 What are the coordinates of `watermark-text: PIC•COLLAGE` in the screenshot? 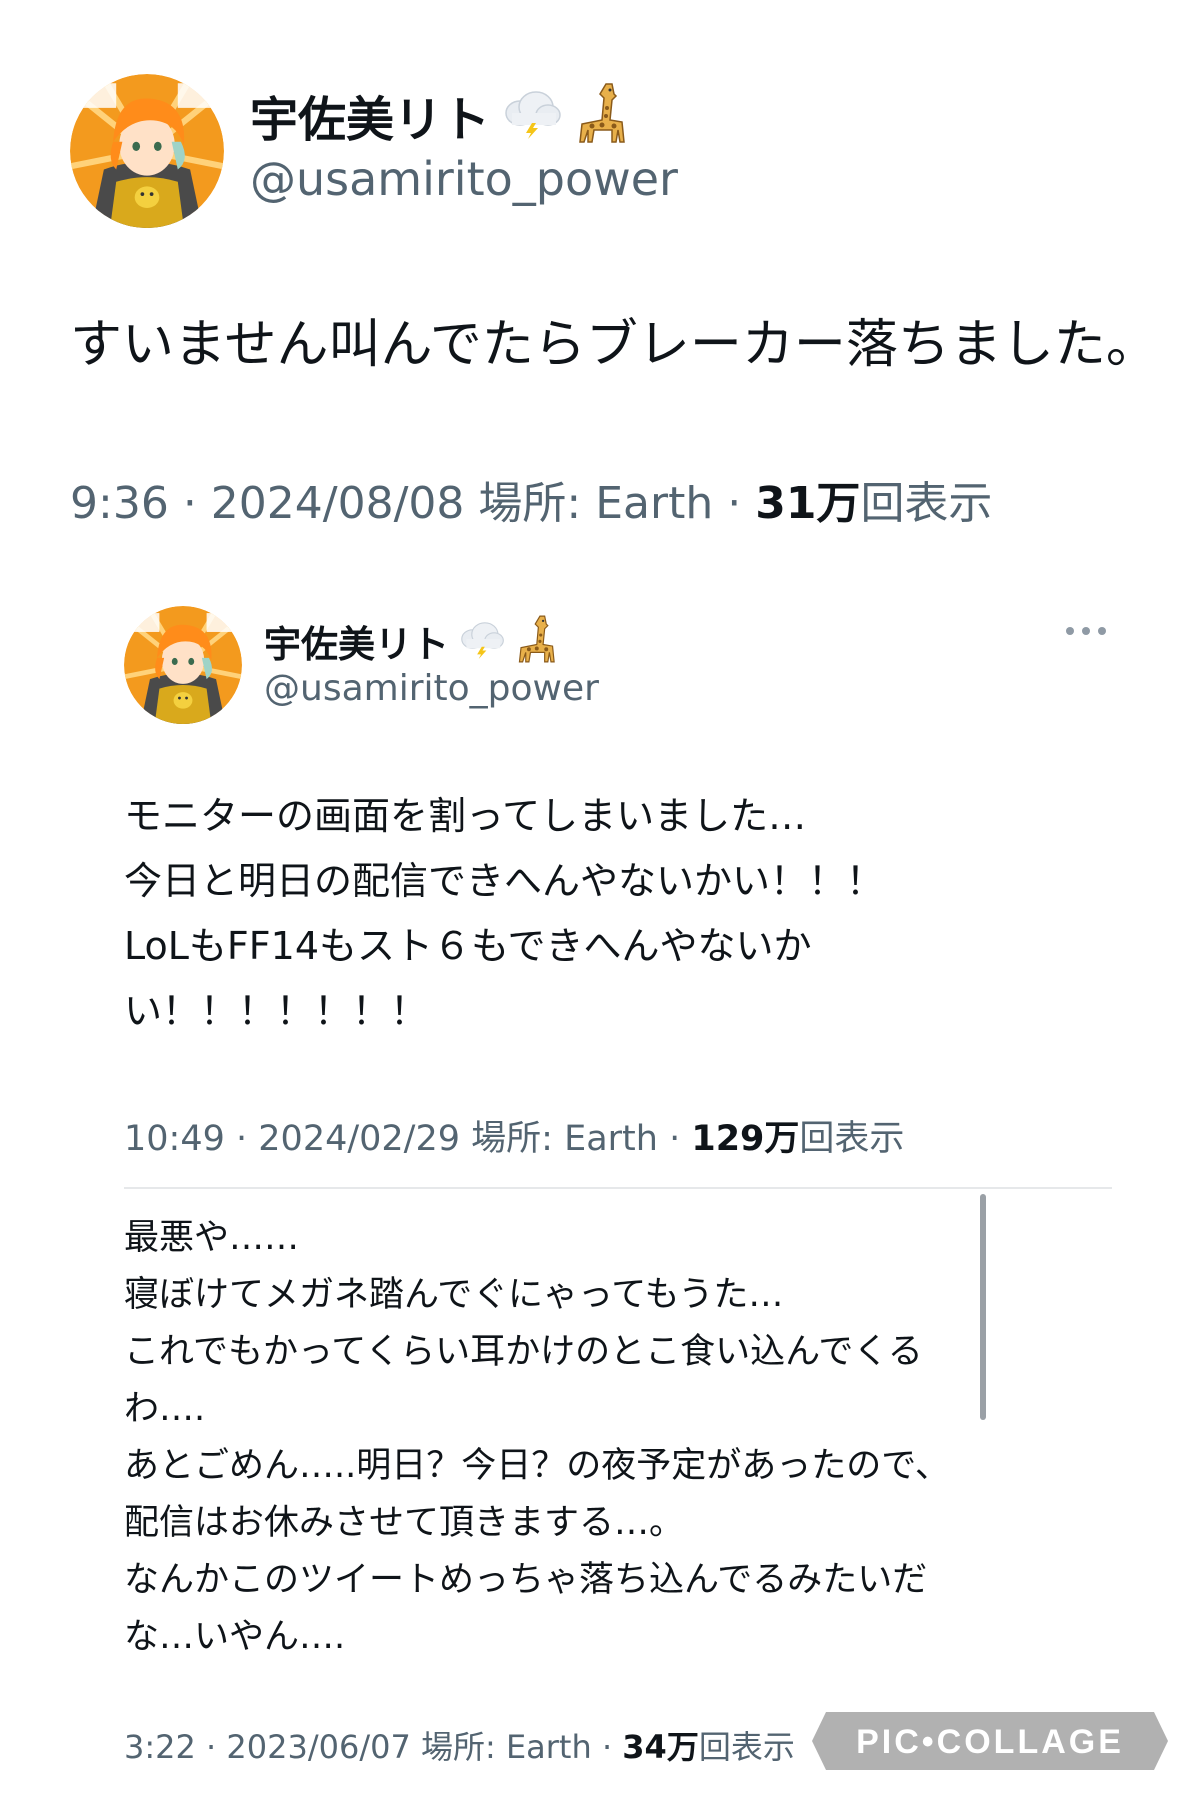 It's located at (990, 1742).